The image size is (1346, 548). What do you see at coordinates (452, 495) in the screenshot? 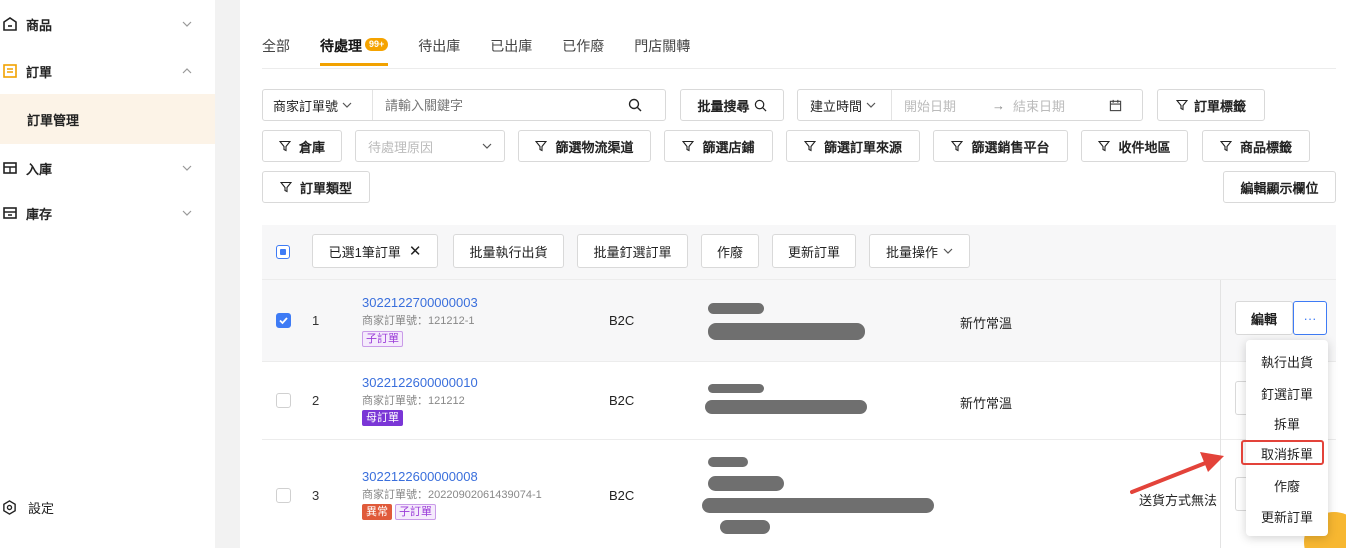
I see `merchant-order-number: 商家訂單號：20220902061439074-1` at bounding box center [452, 495].